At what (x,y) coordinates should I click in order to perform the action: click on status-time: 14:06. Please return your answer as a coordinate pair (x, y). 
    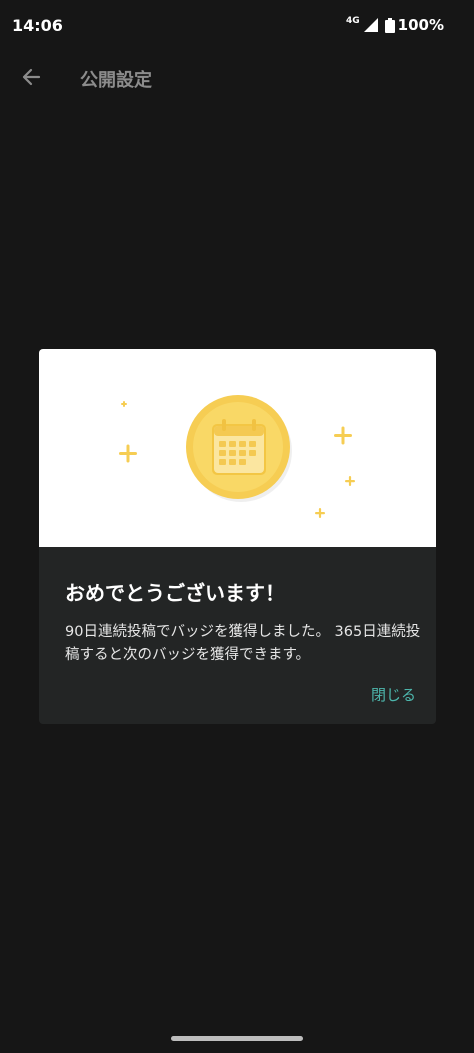
    Looking at the image, I should click on (37, 25).